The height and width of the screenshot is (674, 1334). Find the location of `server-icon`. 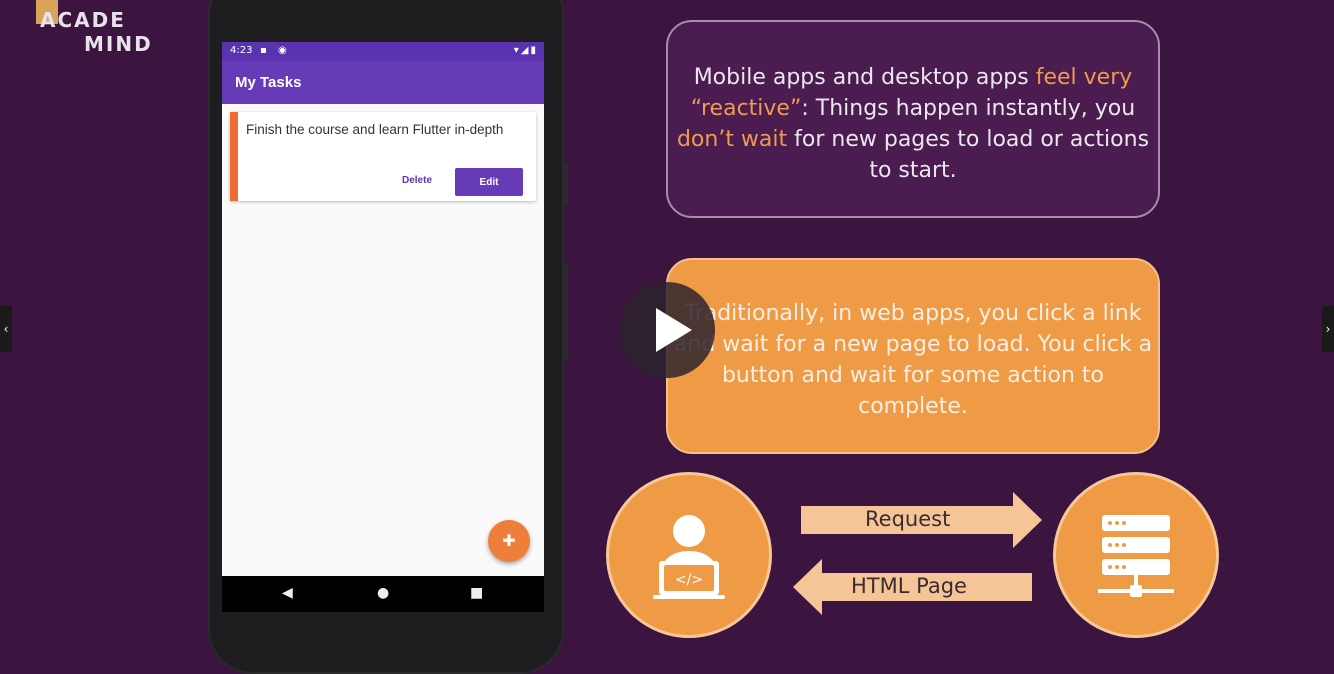

server-icon is located at coordinates (1136, 556).